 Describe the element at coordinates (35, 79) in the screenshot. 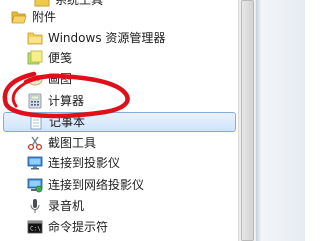

I see `paint-icon` at that location.